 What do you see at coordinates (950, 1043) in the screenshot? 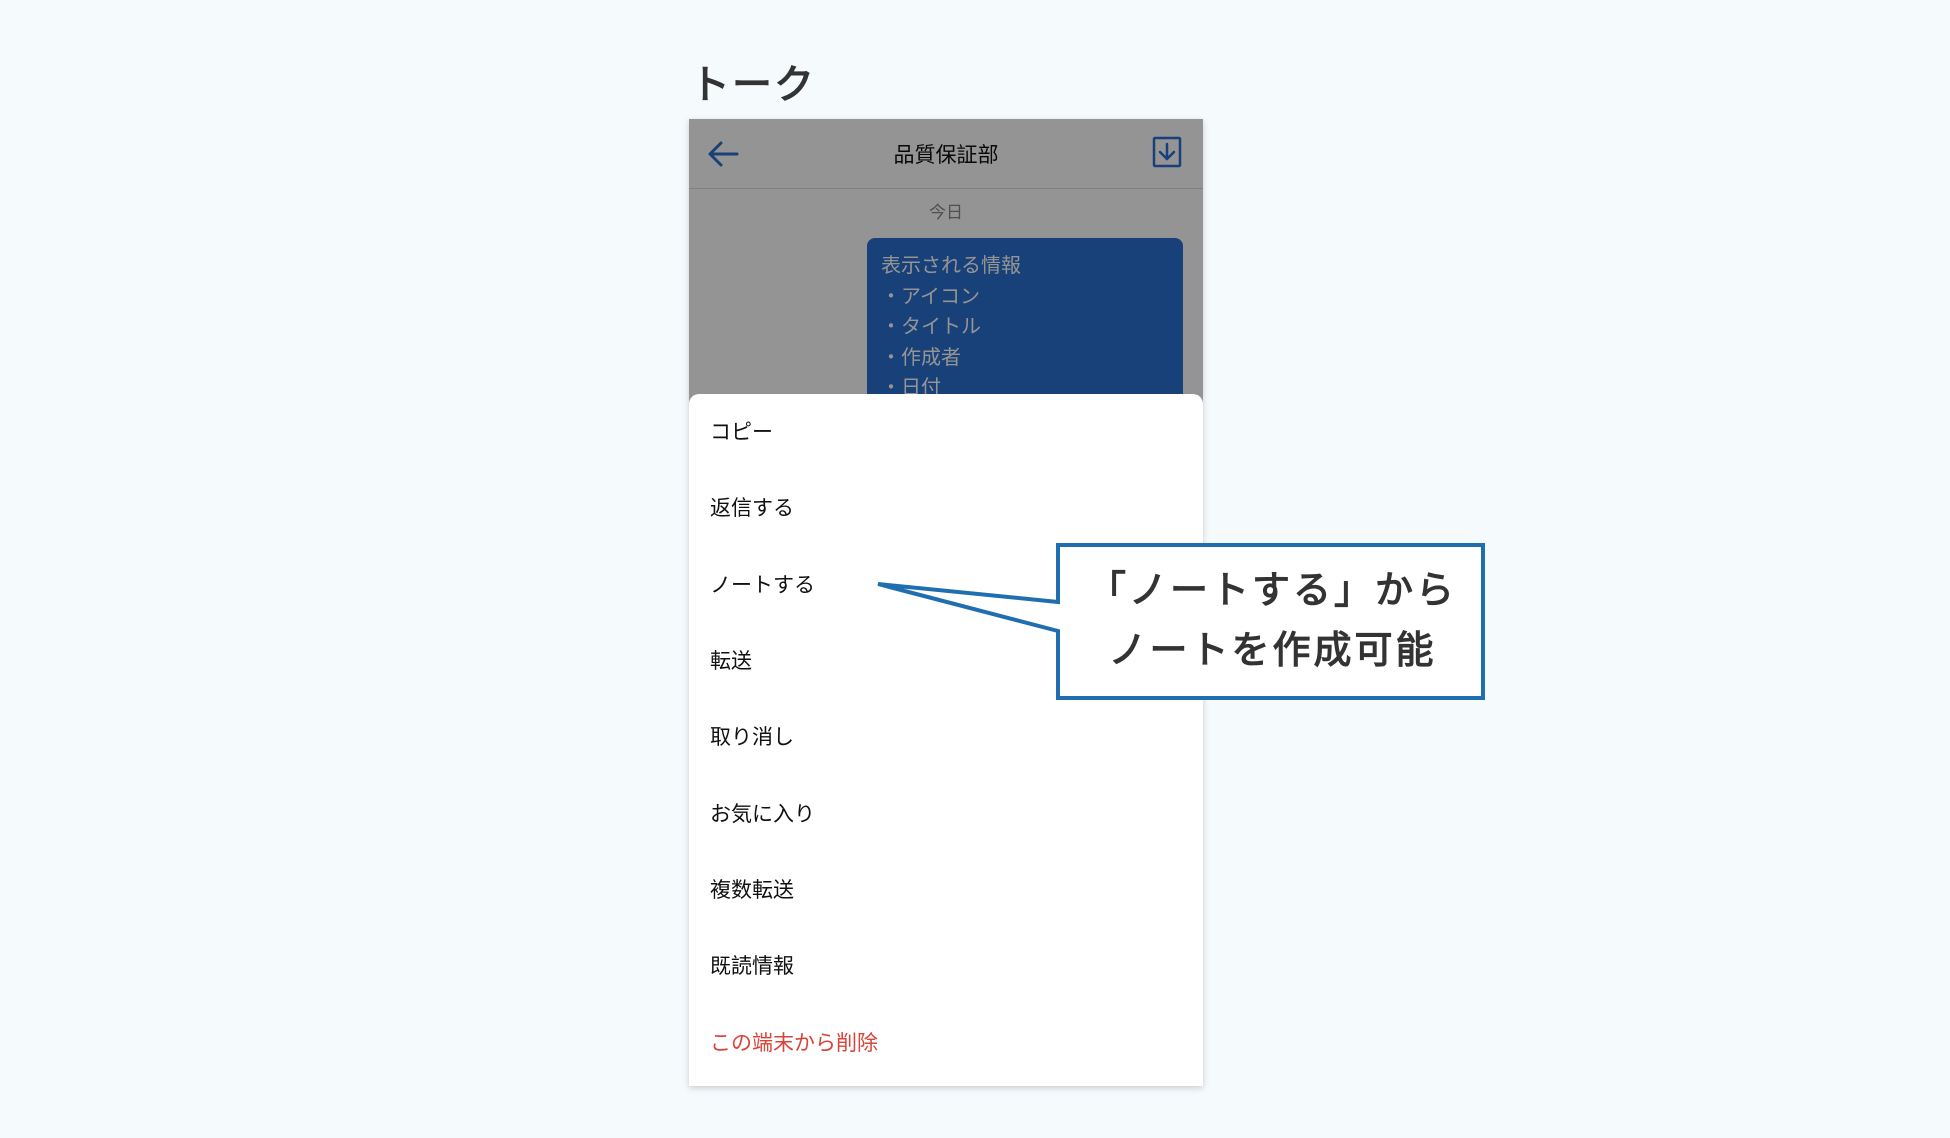
I see `menu-item-delete-local: この端末から削除` at bounding box center [950, 1043].